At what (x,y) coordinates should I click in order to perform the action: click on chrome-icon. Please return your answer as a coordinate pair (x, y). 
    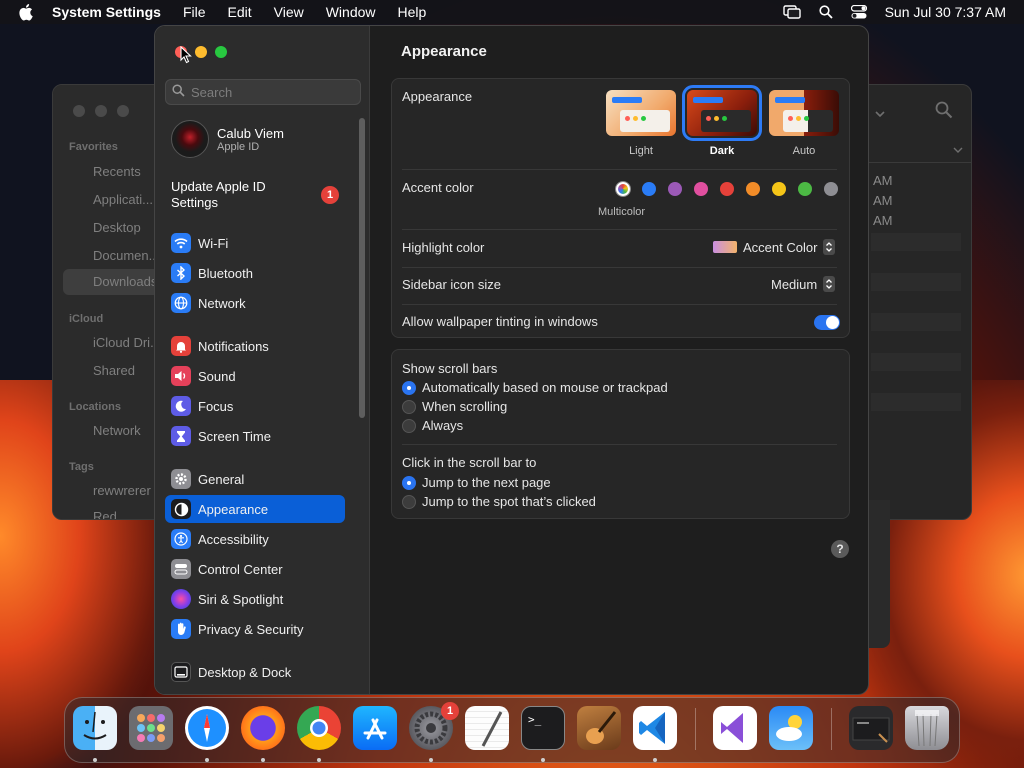
    Looking at the image, I should click on (319, 728).